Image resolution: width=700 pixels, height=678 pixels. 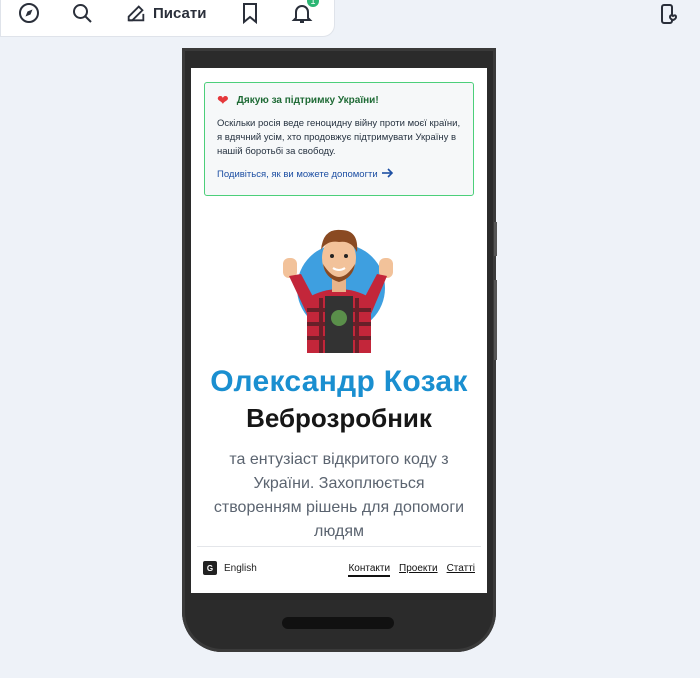 I want to click on footer-divider, so click(x=339, y=546).